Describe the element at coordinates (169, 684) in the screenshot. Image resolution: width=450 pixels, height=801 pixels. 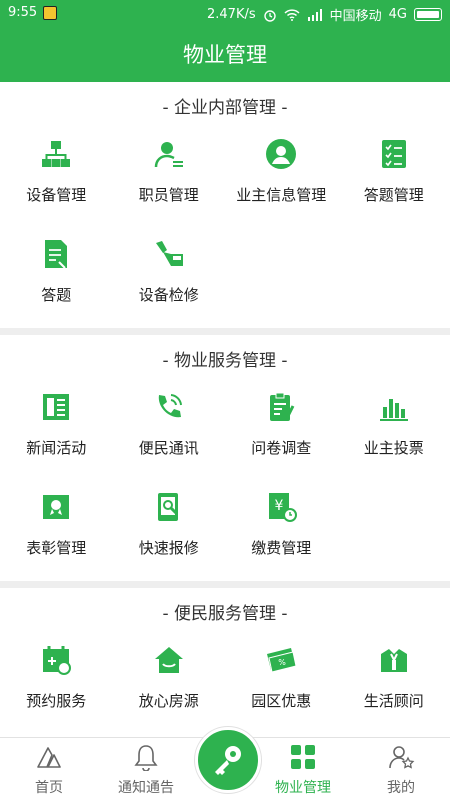
I see `menu-item-trusted-housing: 放心房源` at that location.